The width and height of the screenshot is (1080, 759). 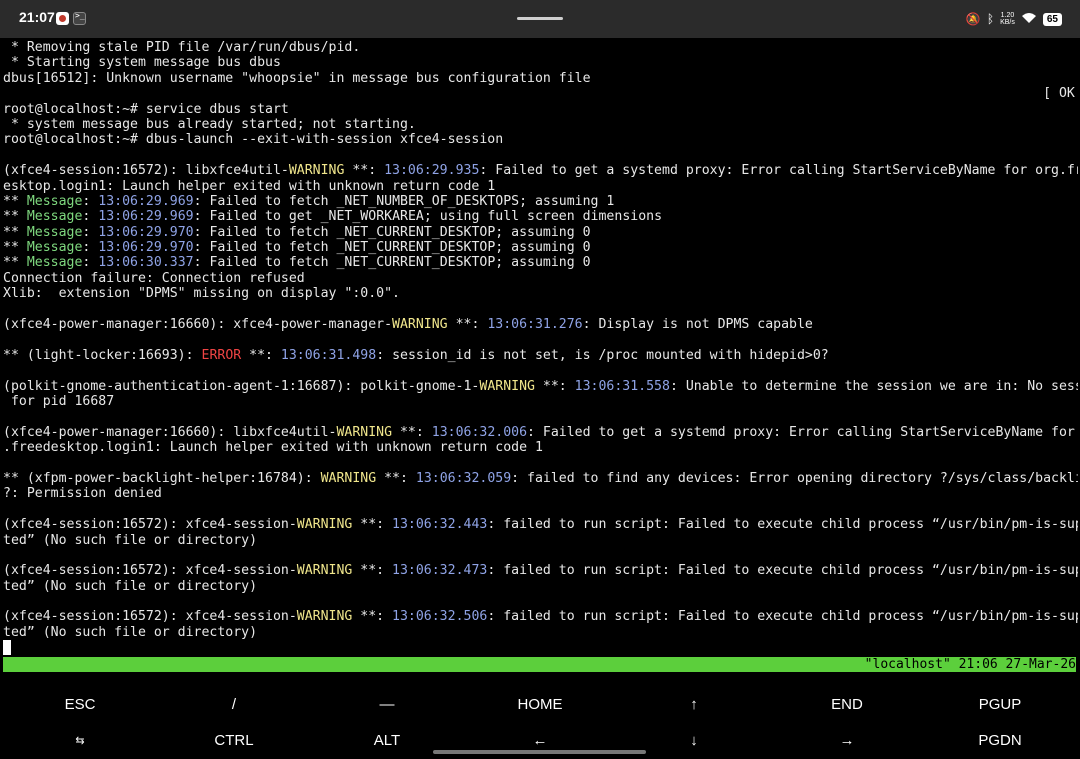 What do you see at coordinates (535, 325) in the screenshot?
I see `terminal-text: 13:06:31.276` at bounding box center [535, 325].